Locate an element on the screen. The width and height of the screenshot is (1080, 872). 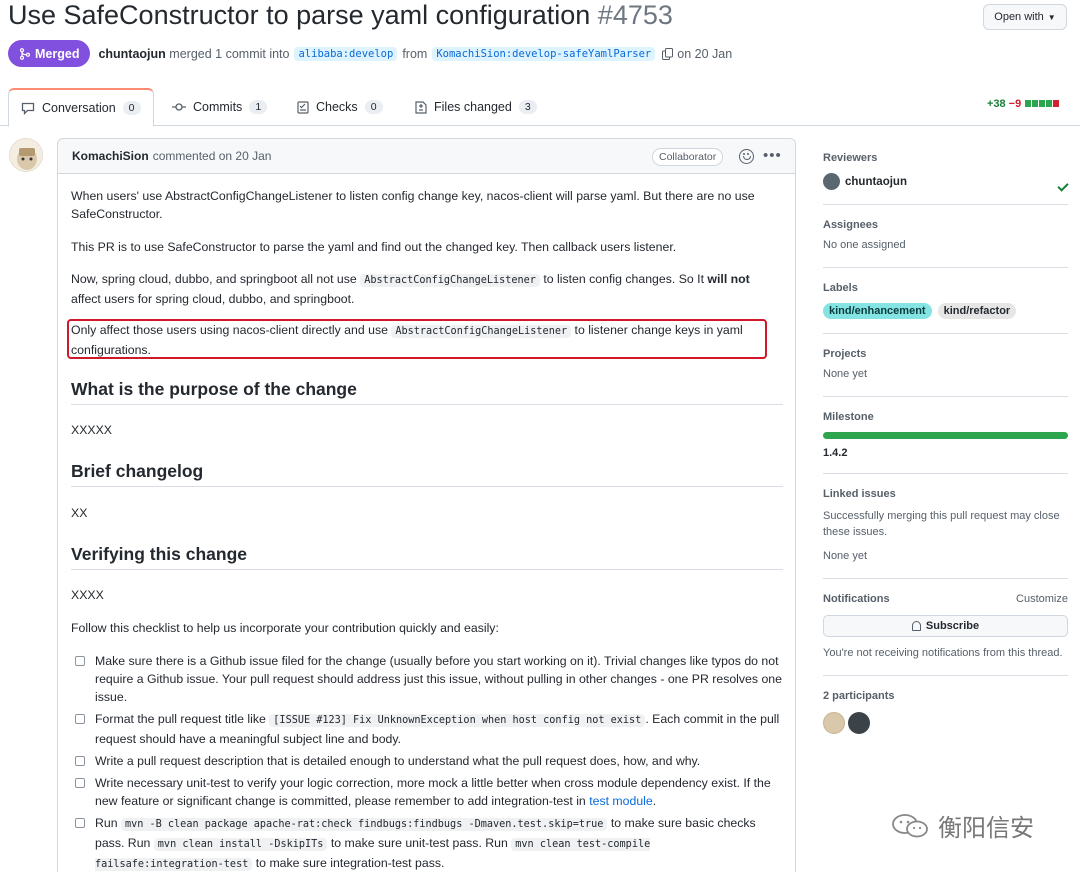
subscribe-button: Subscribe is located at coordinates (945, 626).